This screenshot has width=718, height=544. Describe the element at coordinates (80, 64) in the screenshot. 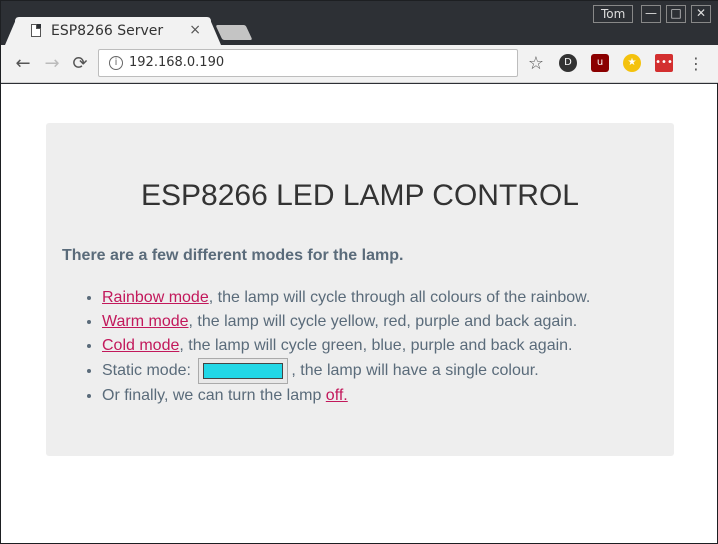

I see `reload-button: ⟳` at that location.